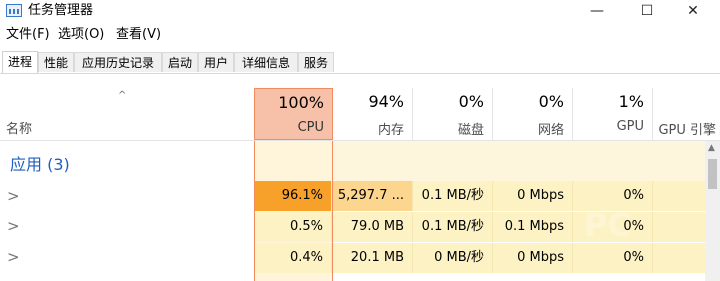 The height and width of the screenshot is (281, 720). I want to click on title-bar: 任务管理器 — ☐ ✕, so click(360, 11).